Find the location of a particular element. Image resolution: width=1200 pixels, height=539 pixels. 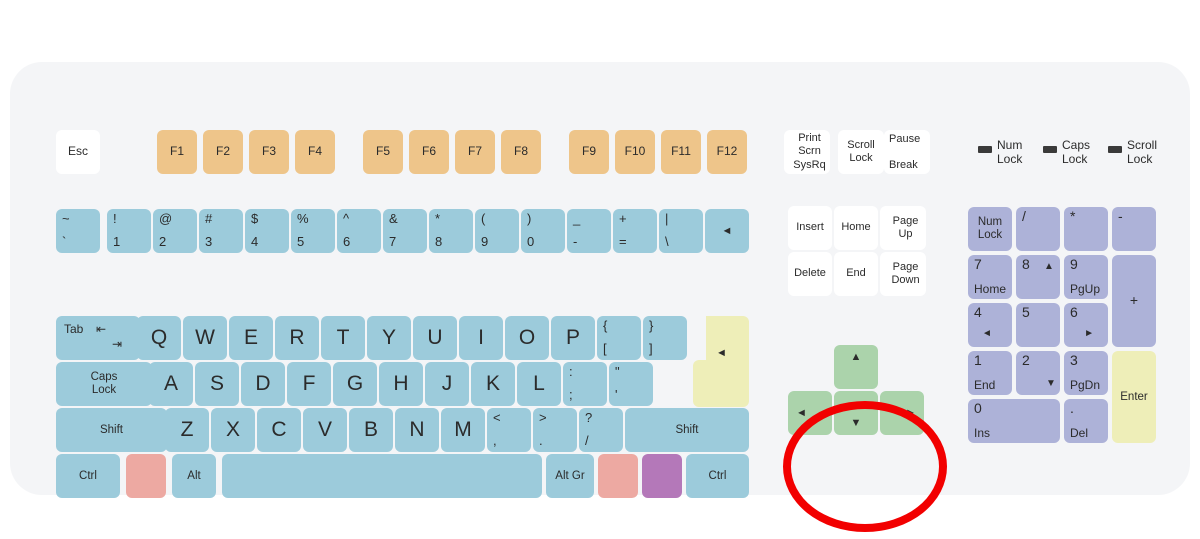

key-win-right is located at coordinates (618, 476).